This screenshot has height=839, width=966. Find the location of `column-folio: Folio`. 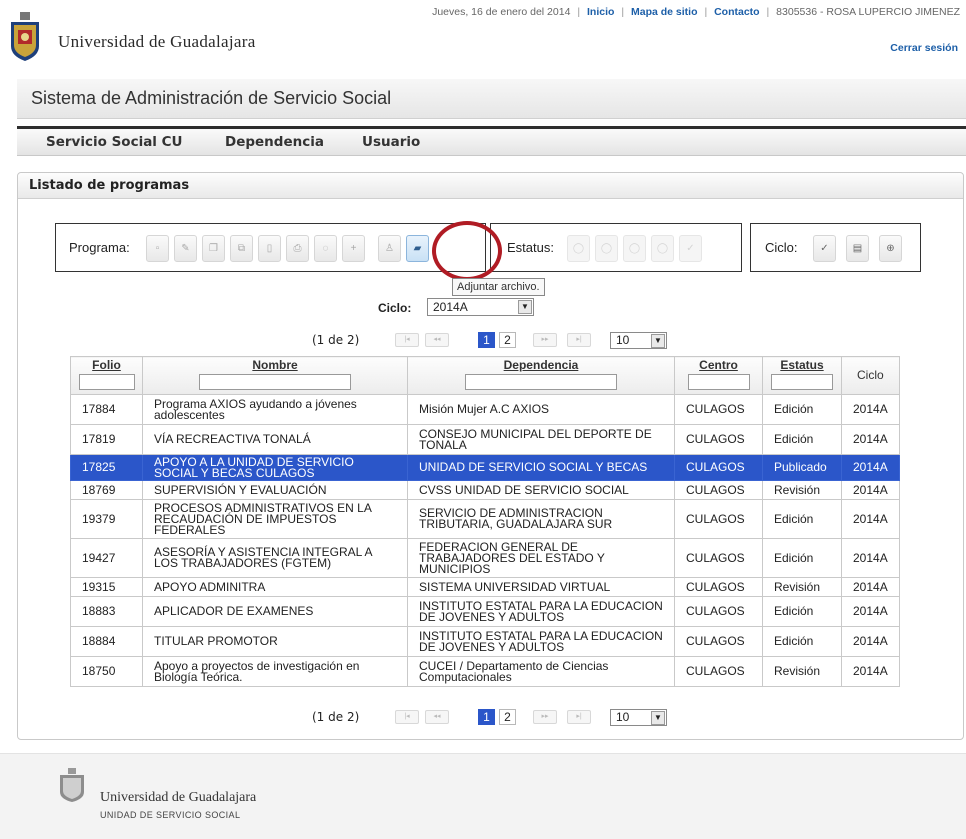

column-folio: Folio is located at coordinates (106, 375).